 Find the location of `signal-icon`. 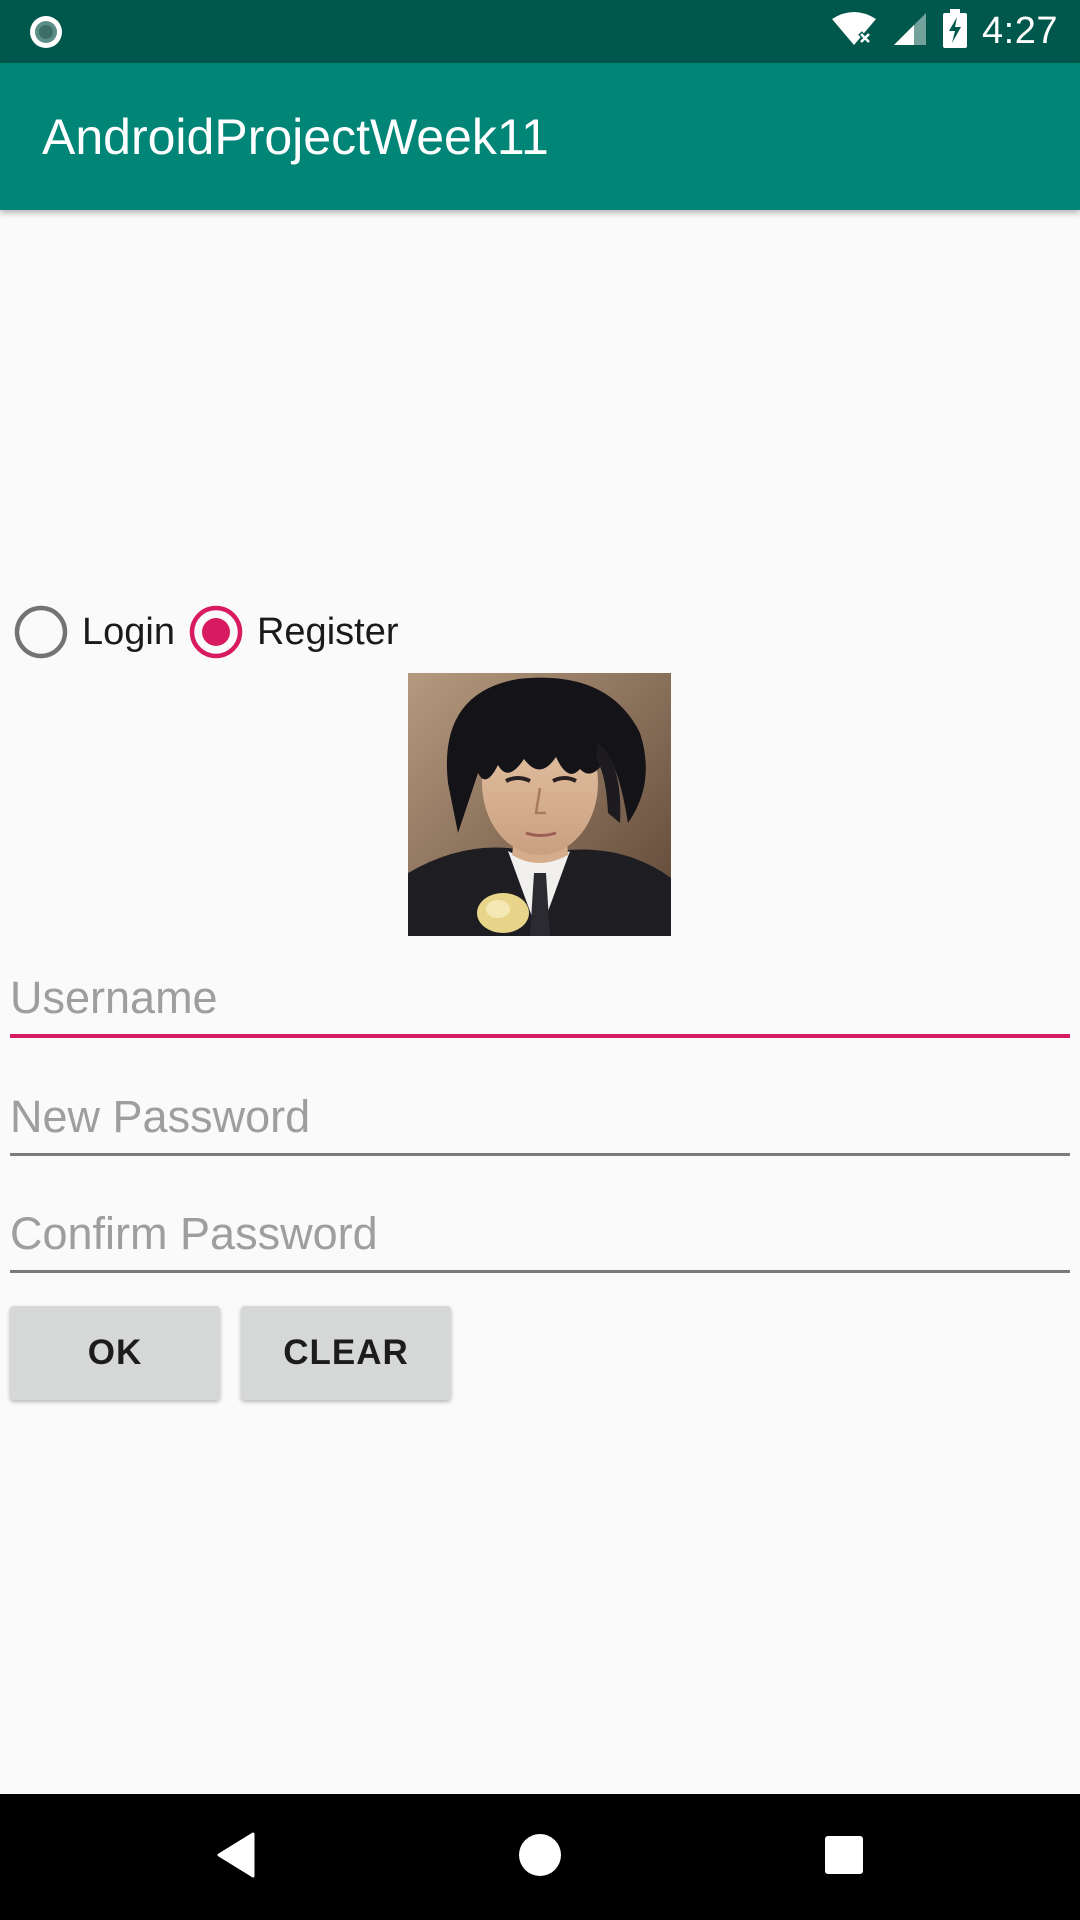

signal-icon is located at coordinates (910, 31).